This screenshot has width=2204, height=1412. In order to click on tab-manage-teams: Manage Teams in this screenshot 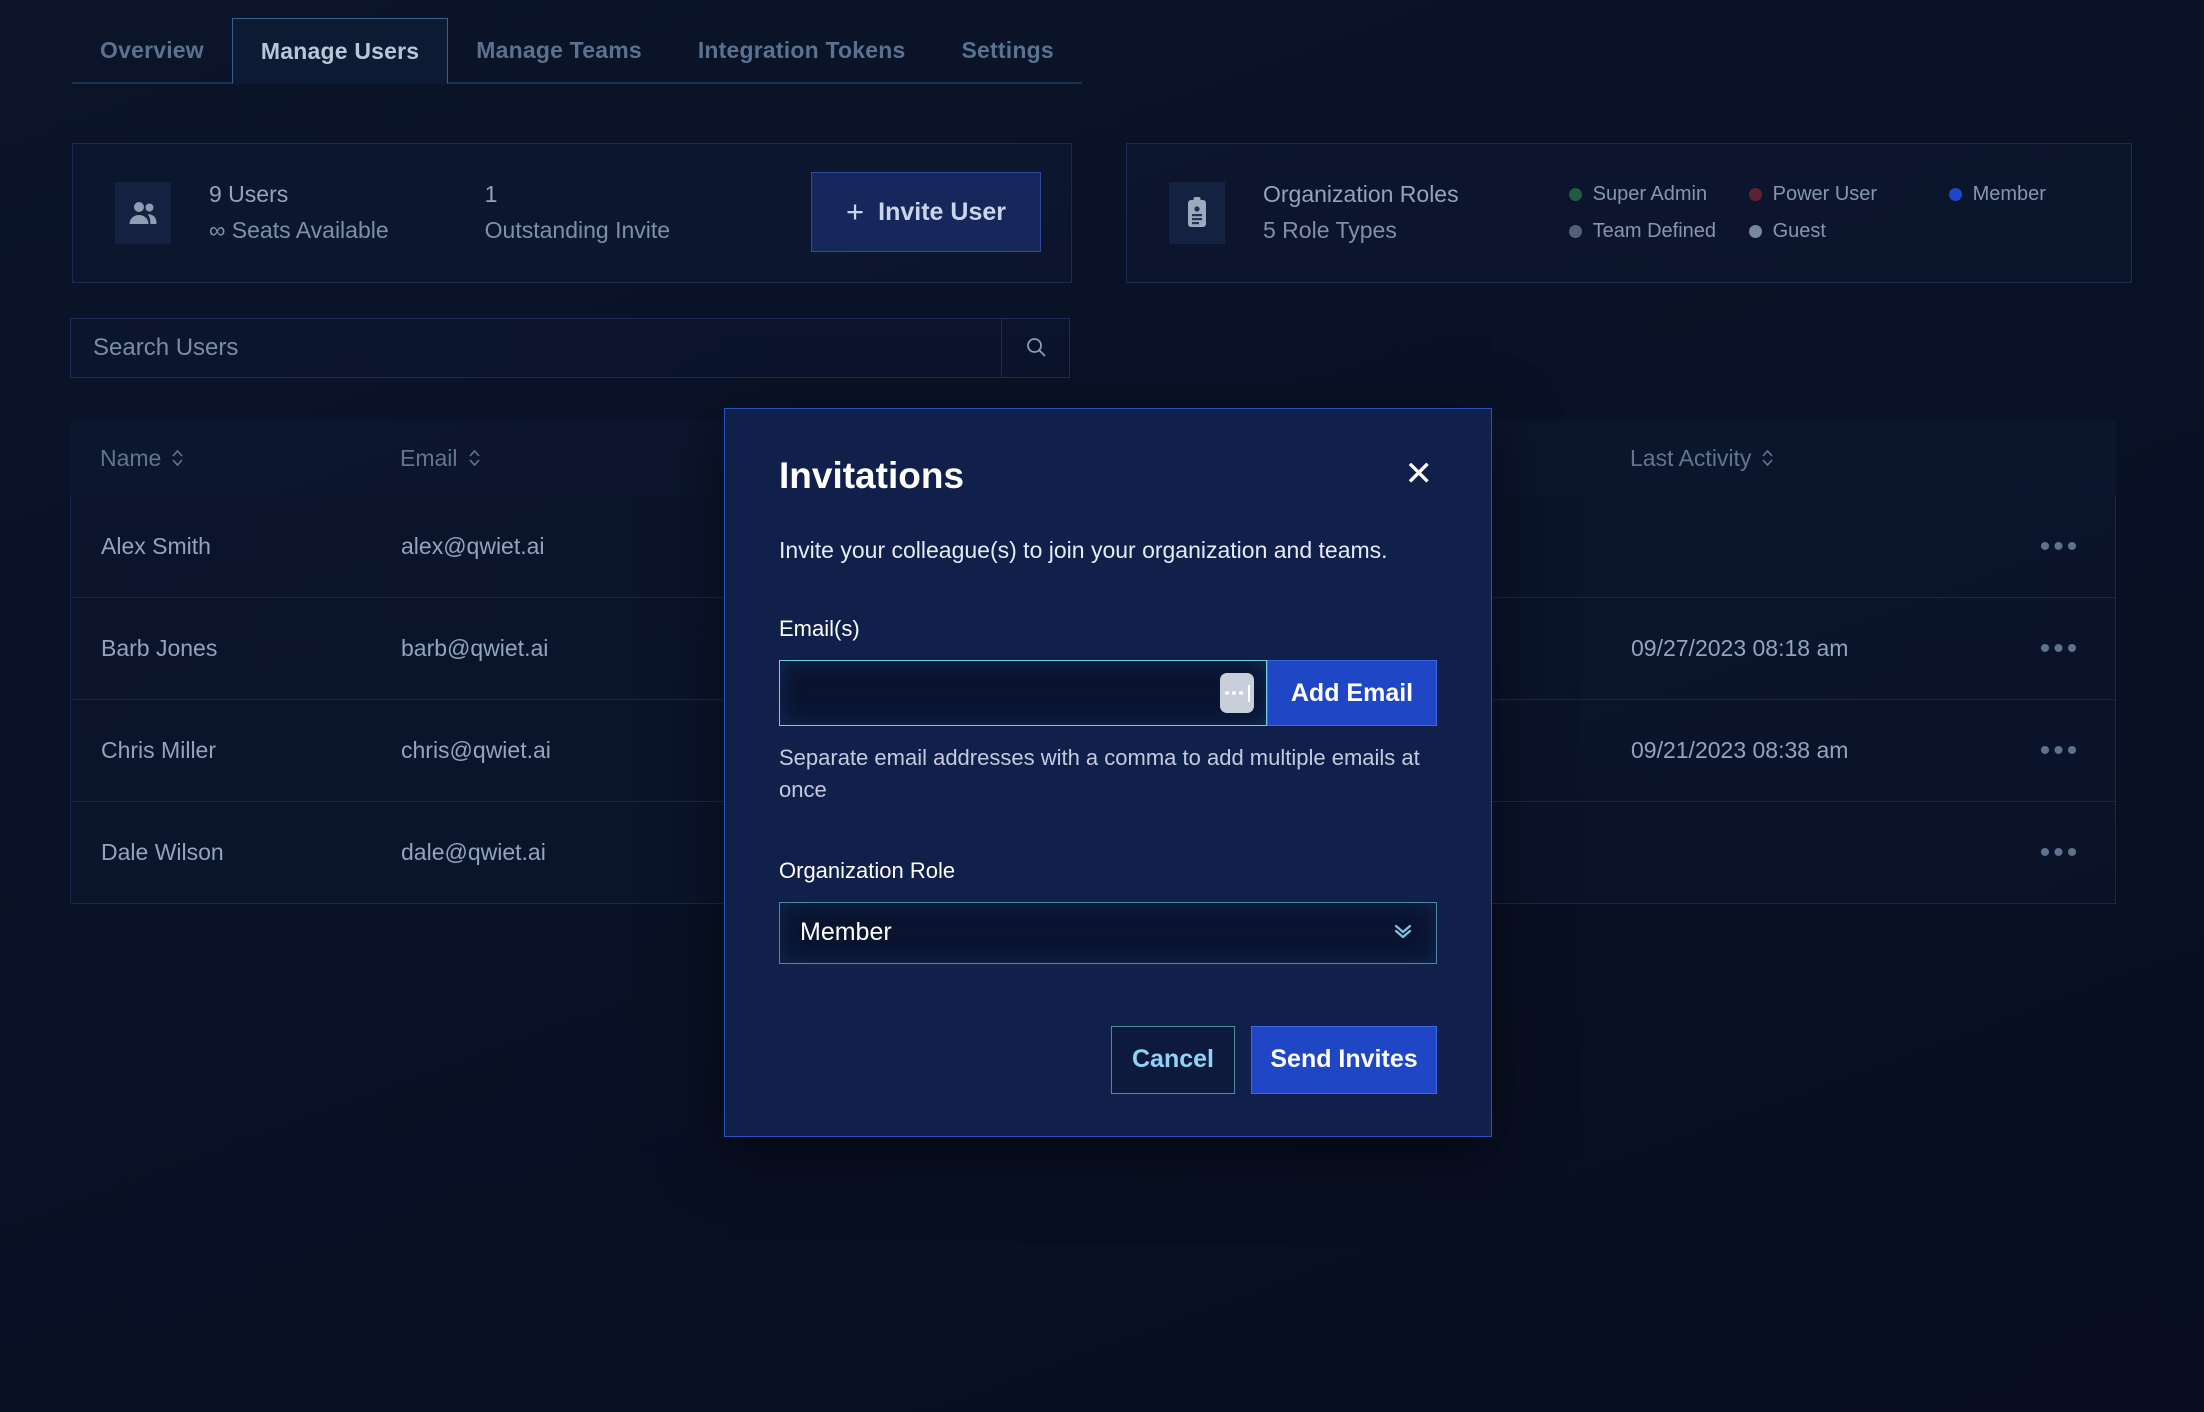, I will do `click(559, 51)`.